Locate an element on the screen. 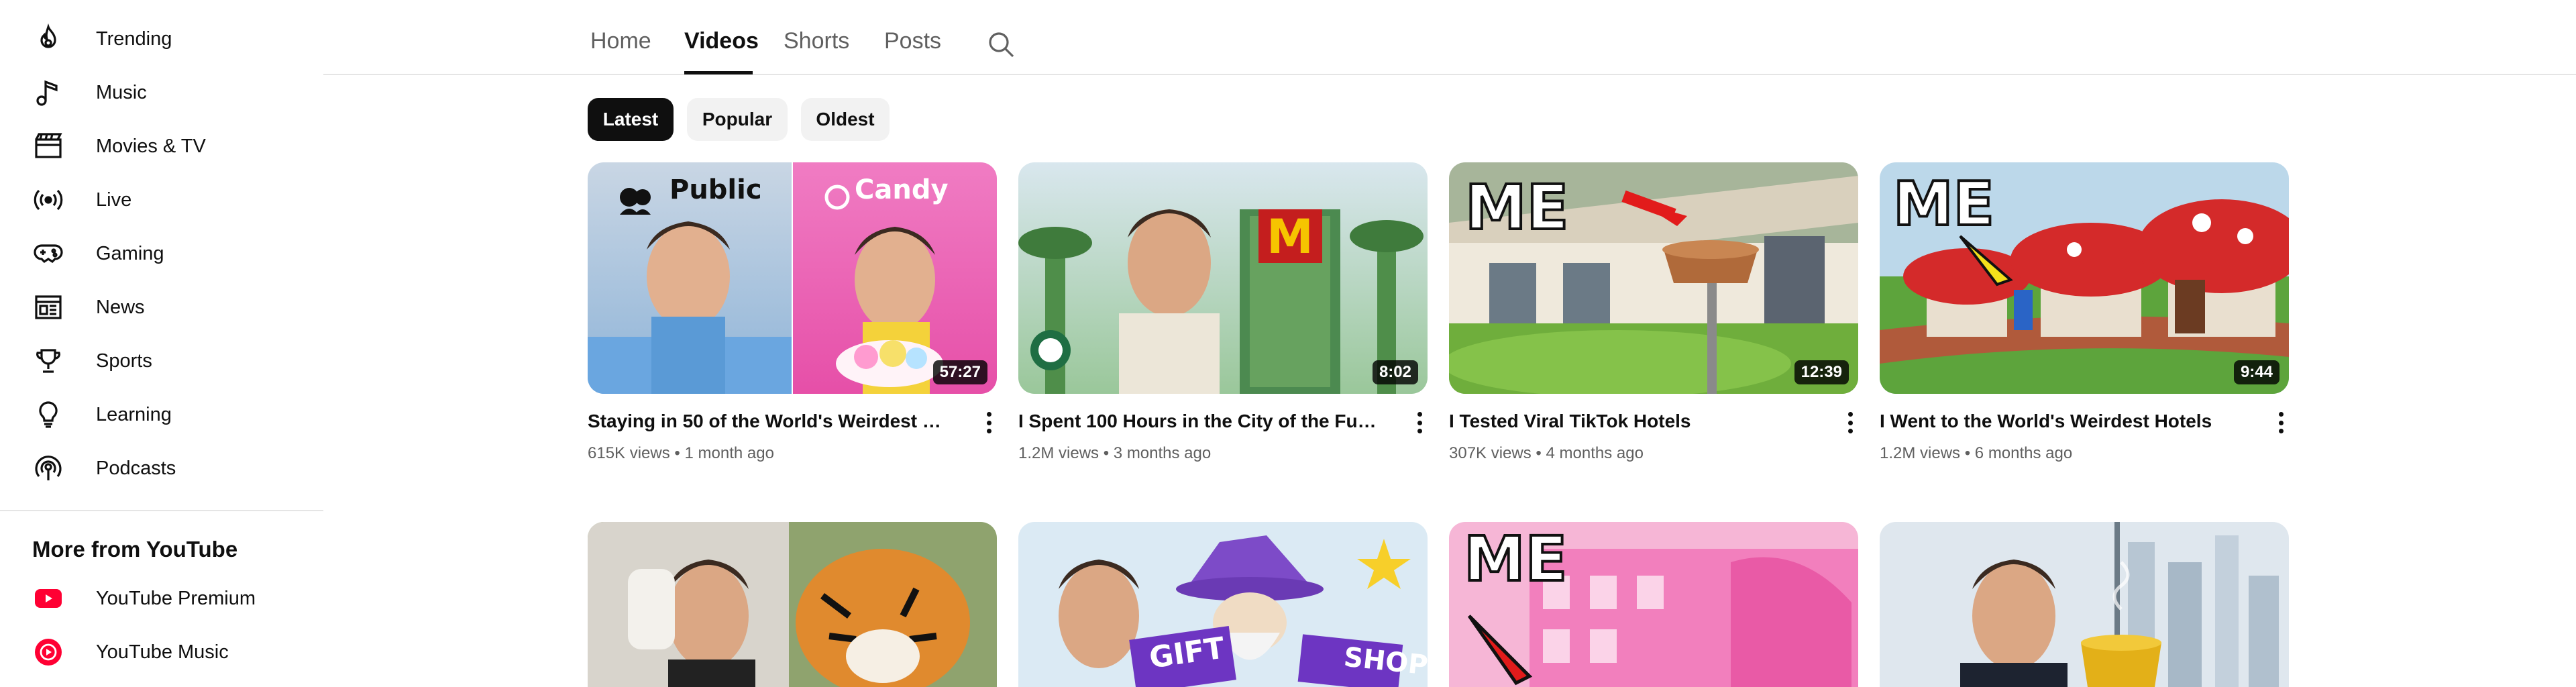 Image resolution: width=2576 pixels, height=687 pixels. video-title: I Went to the World's Weirdest Hotels is located at coordinates (2061, 422).